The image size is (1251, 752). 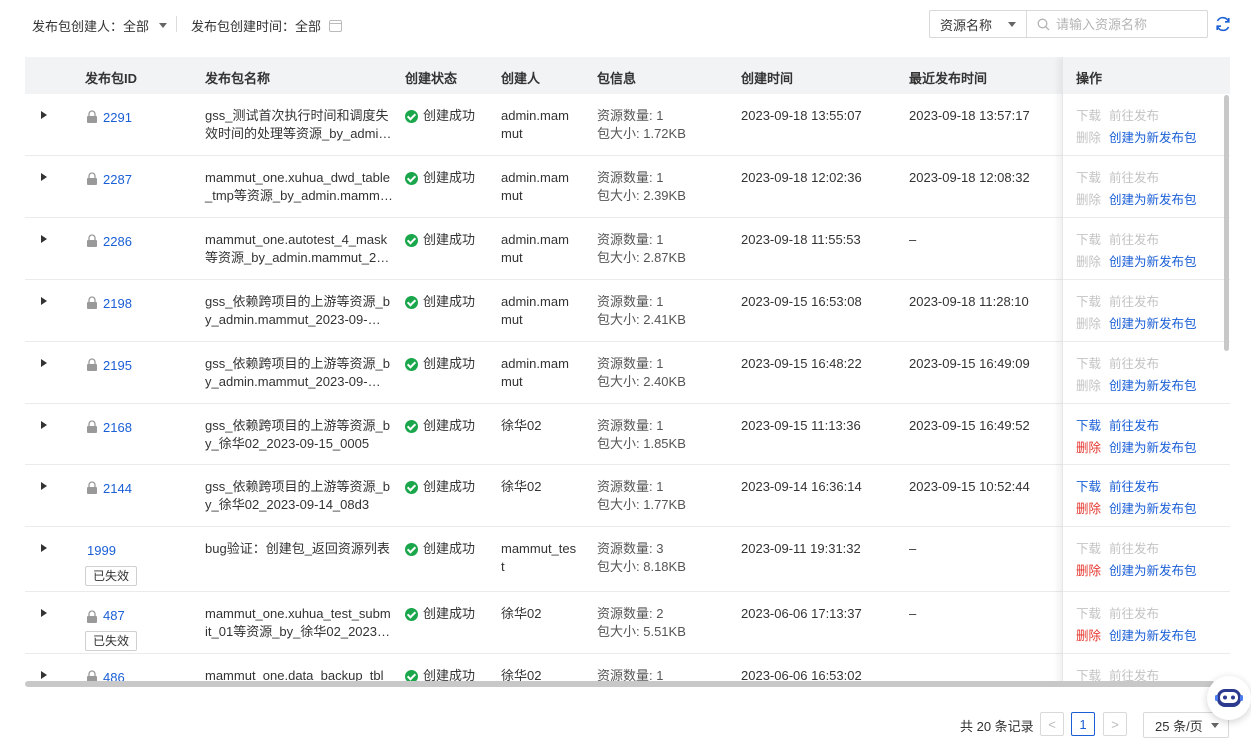 What do you see at coordinates (1223, 24) in the screenshot?
I see `refresh-icon` at bounding box center [1223, 24].